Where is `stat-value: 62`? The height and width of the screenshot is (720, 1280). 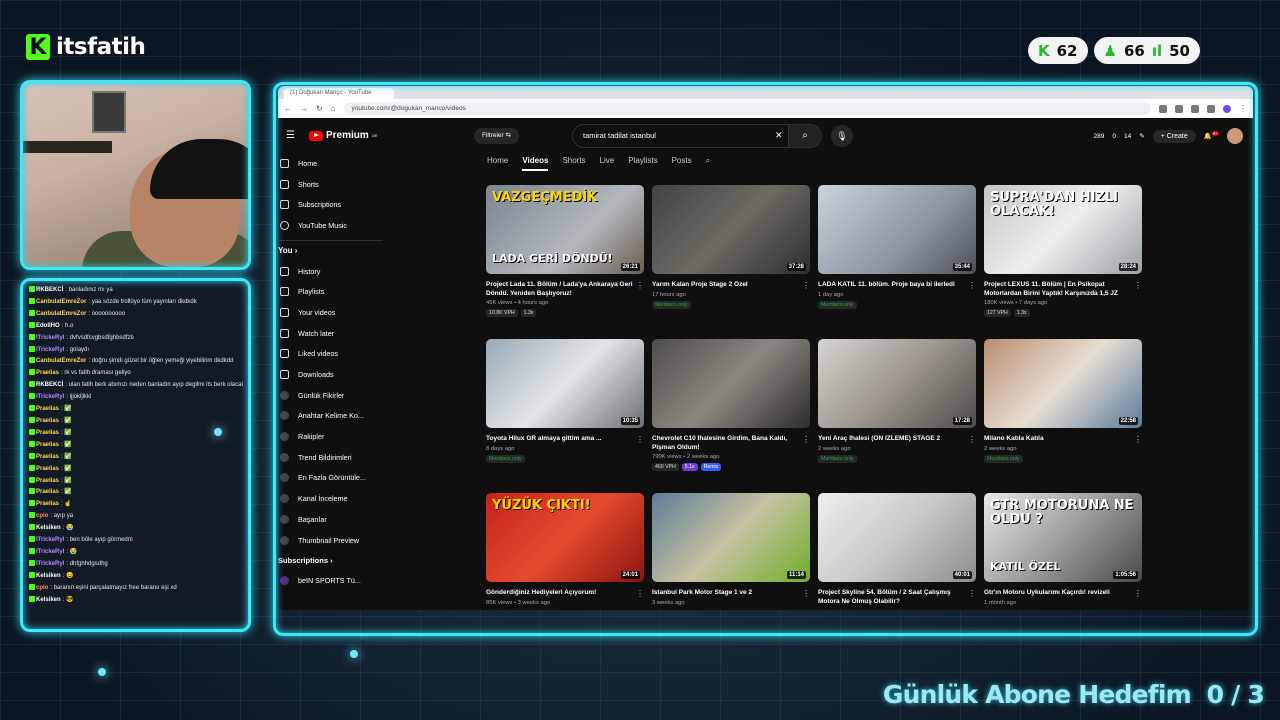
stat-value: 62 is located at coordinates (1067, 50).